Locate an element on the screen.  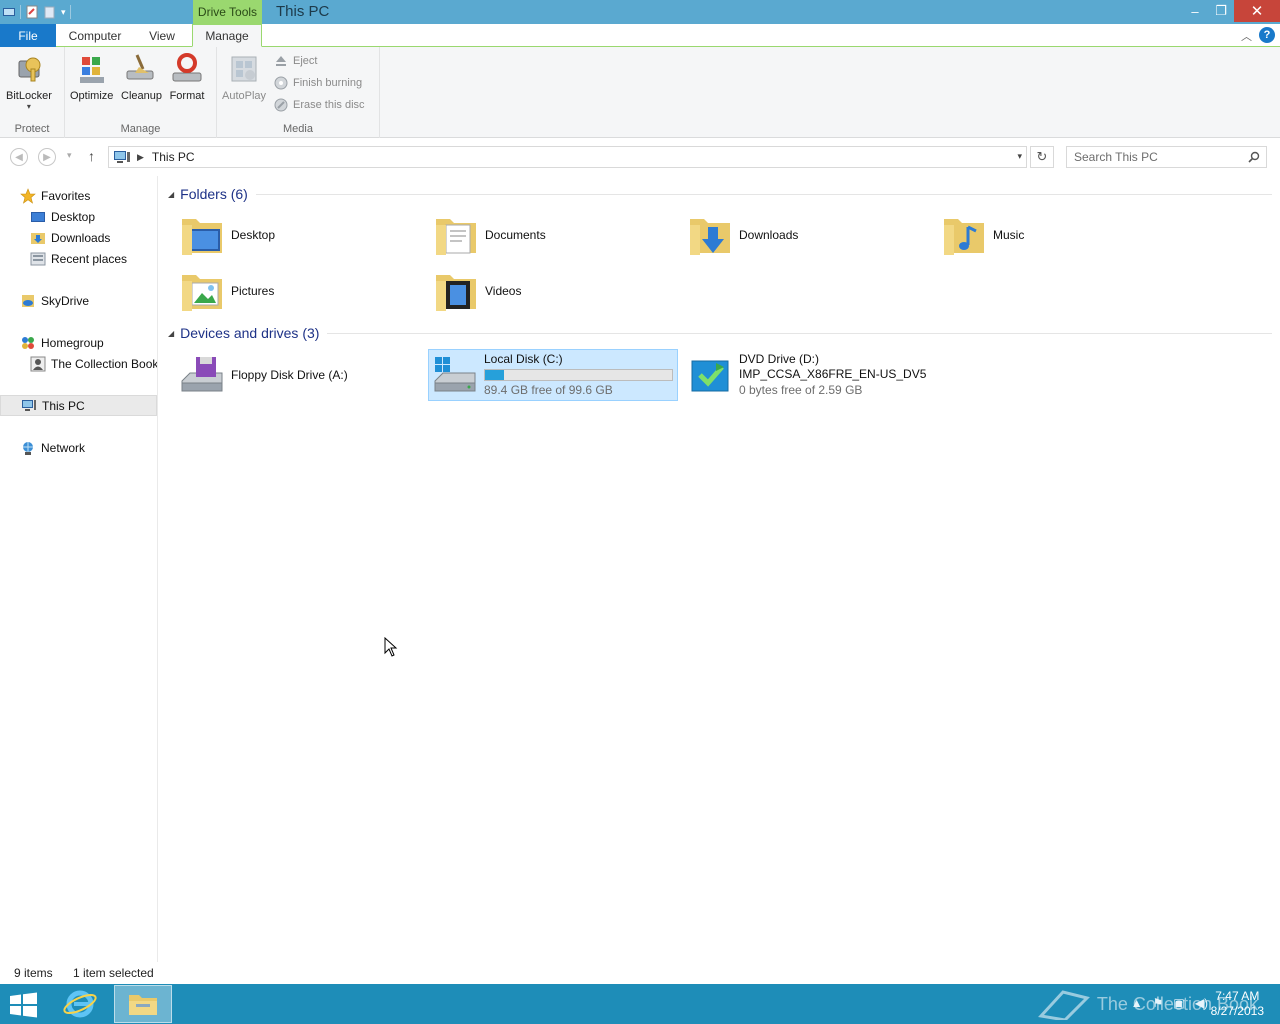
recent-locations-icon: ▾ is located at coordinates (69, 155).